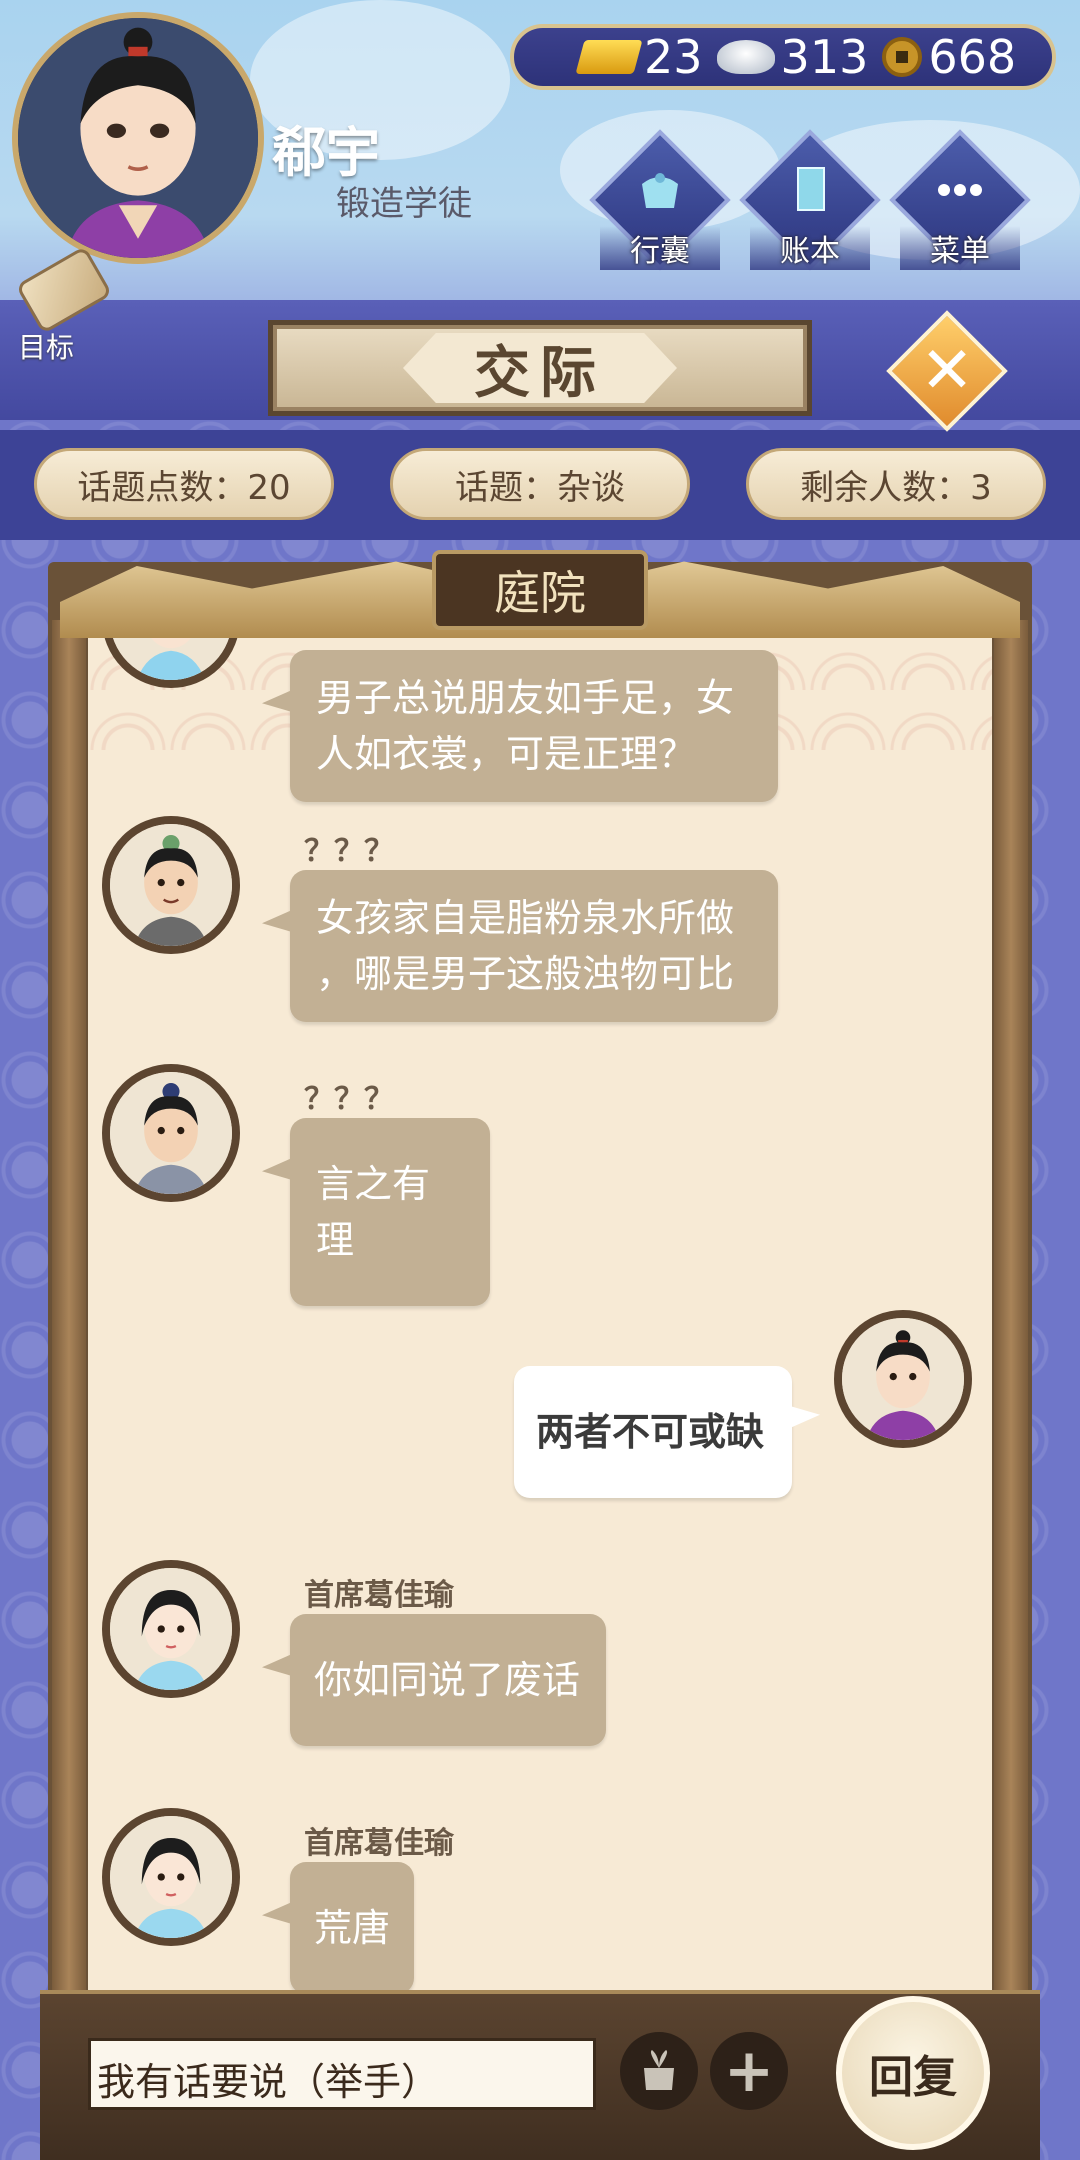  Describe the element at coordinates (896, 484) in the screenshot. I see `remaining-pill: 剩余人数：3` at that location.